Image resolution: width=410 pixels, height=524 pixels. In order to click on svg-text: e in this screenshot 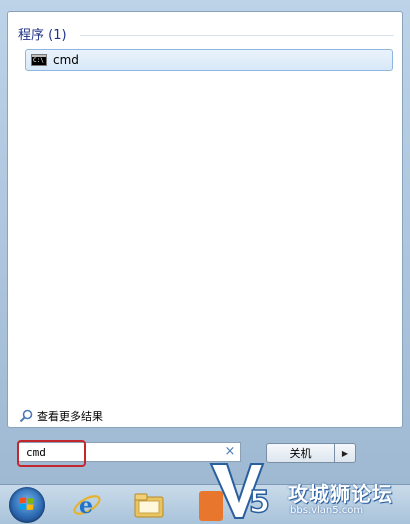, I will do `click(86, 506)`.